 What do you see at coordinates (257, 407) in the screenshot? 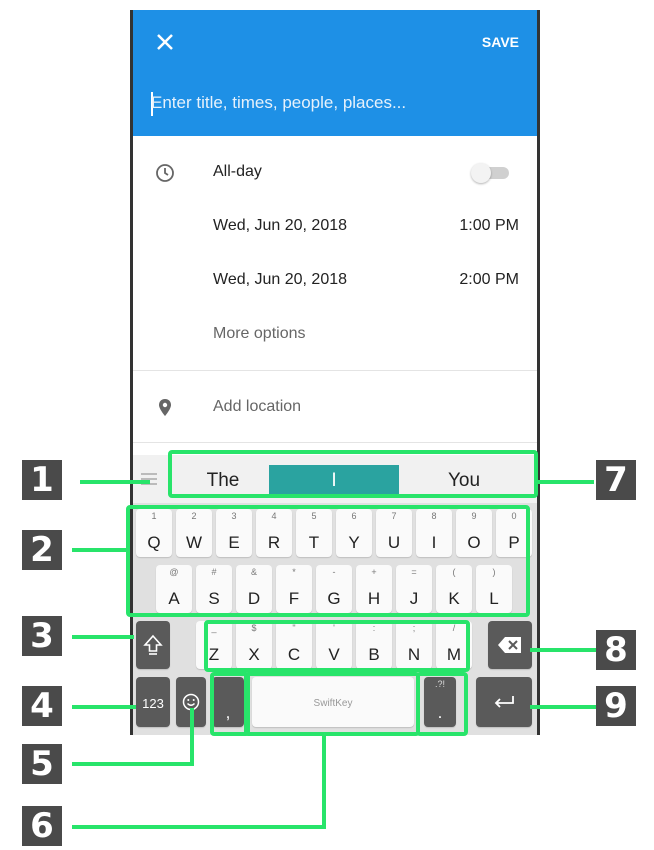
I see `add-location-field: Add location` at bounding box center [257, 407].